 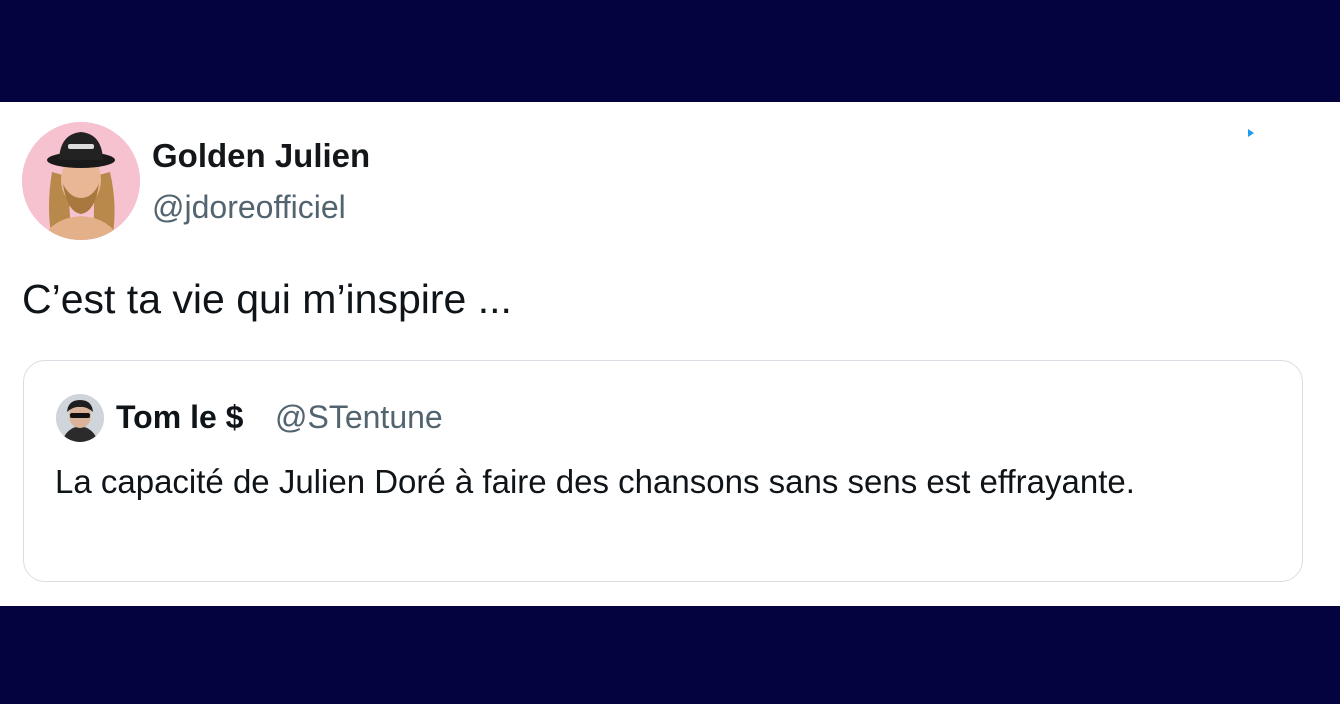 I want to click on caret-icon, so click(x=1251, y=133).